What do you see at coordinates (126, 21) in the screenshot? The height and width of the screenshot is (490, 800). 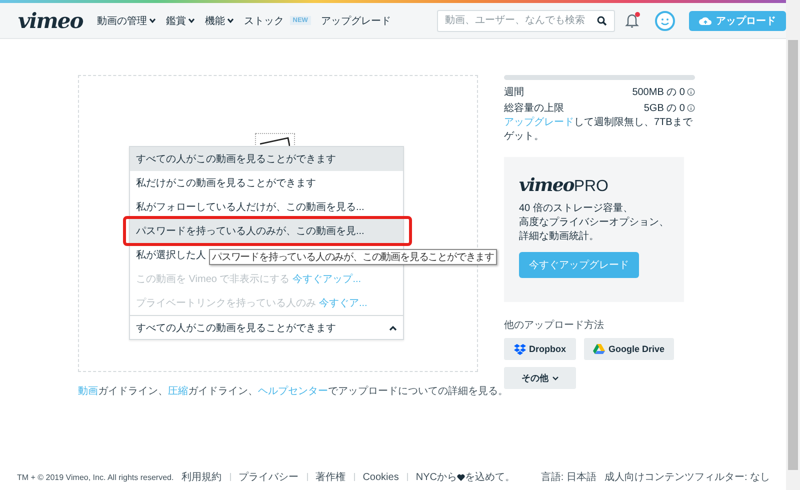 I see `nav-link: 動画の管理` at bounding box center [126, 21].